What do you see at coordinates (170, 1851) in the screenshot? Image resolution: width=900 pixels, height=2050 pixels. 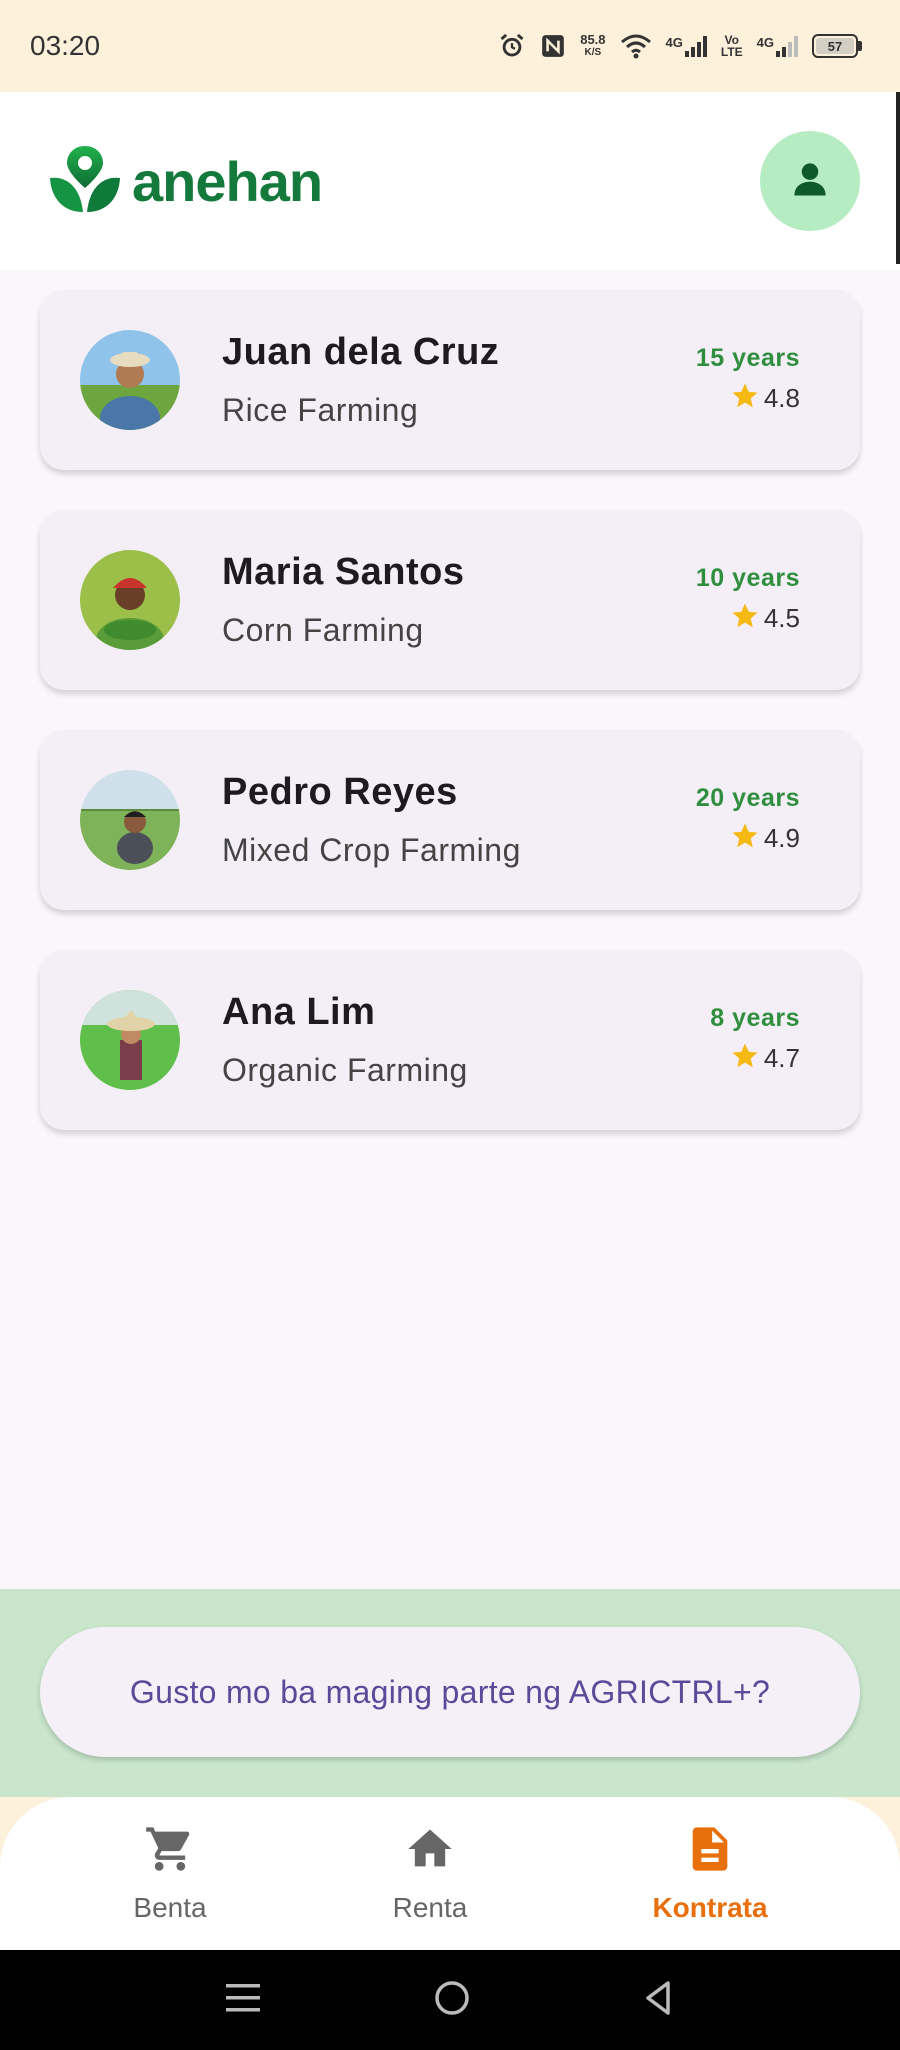 I see `cart-icon` at bounding box center [170, 1851].